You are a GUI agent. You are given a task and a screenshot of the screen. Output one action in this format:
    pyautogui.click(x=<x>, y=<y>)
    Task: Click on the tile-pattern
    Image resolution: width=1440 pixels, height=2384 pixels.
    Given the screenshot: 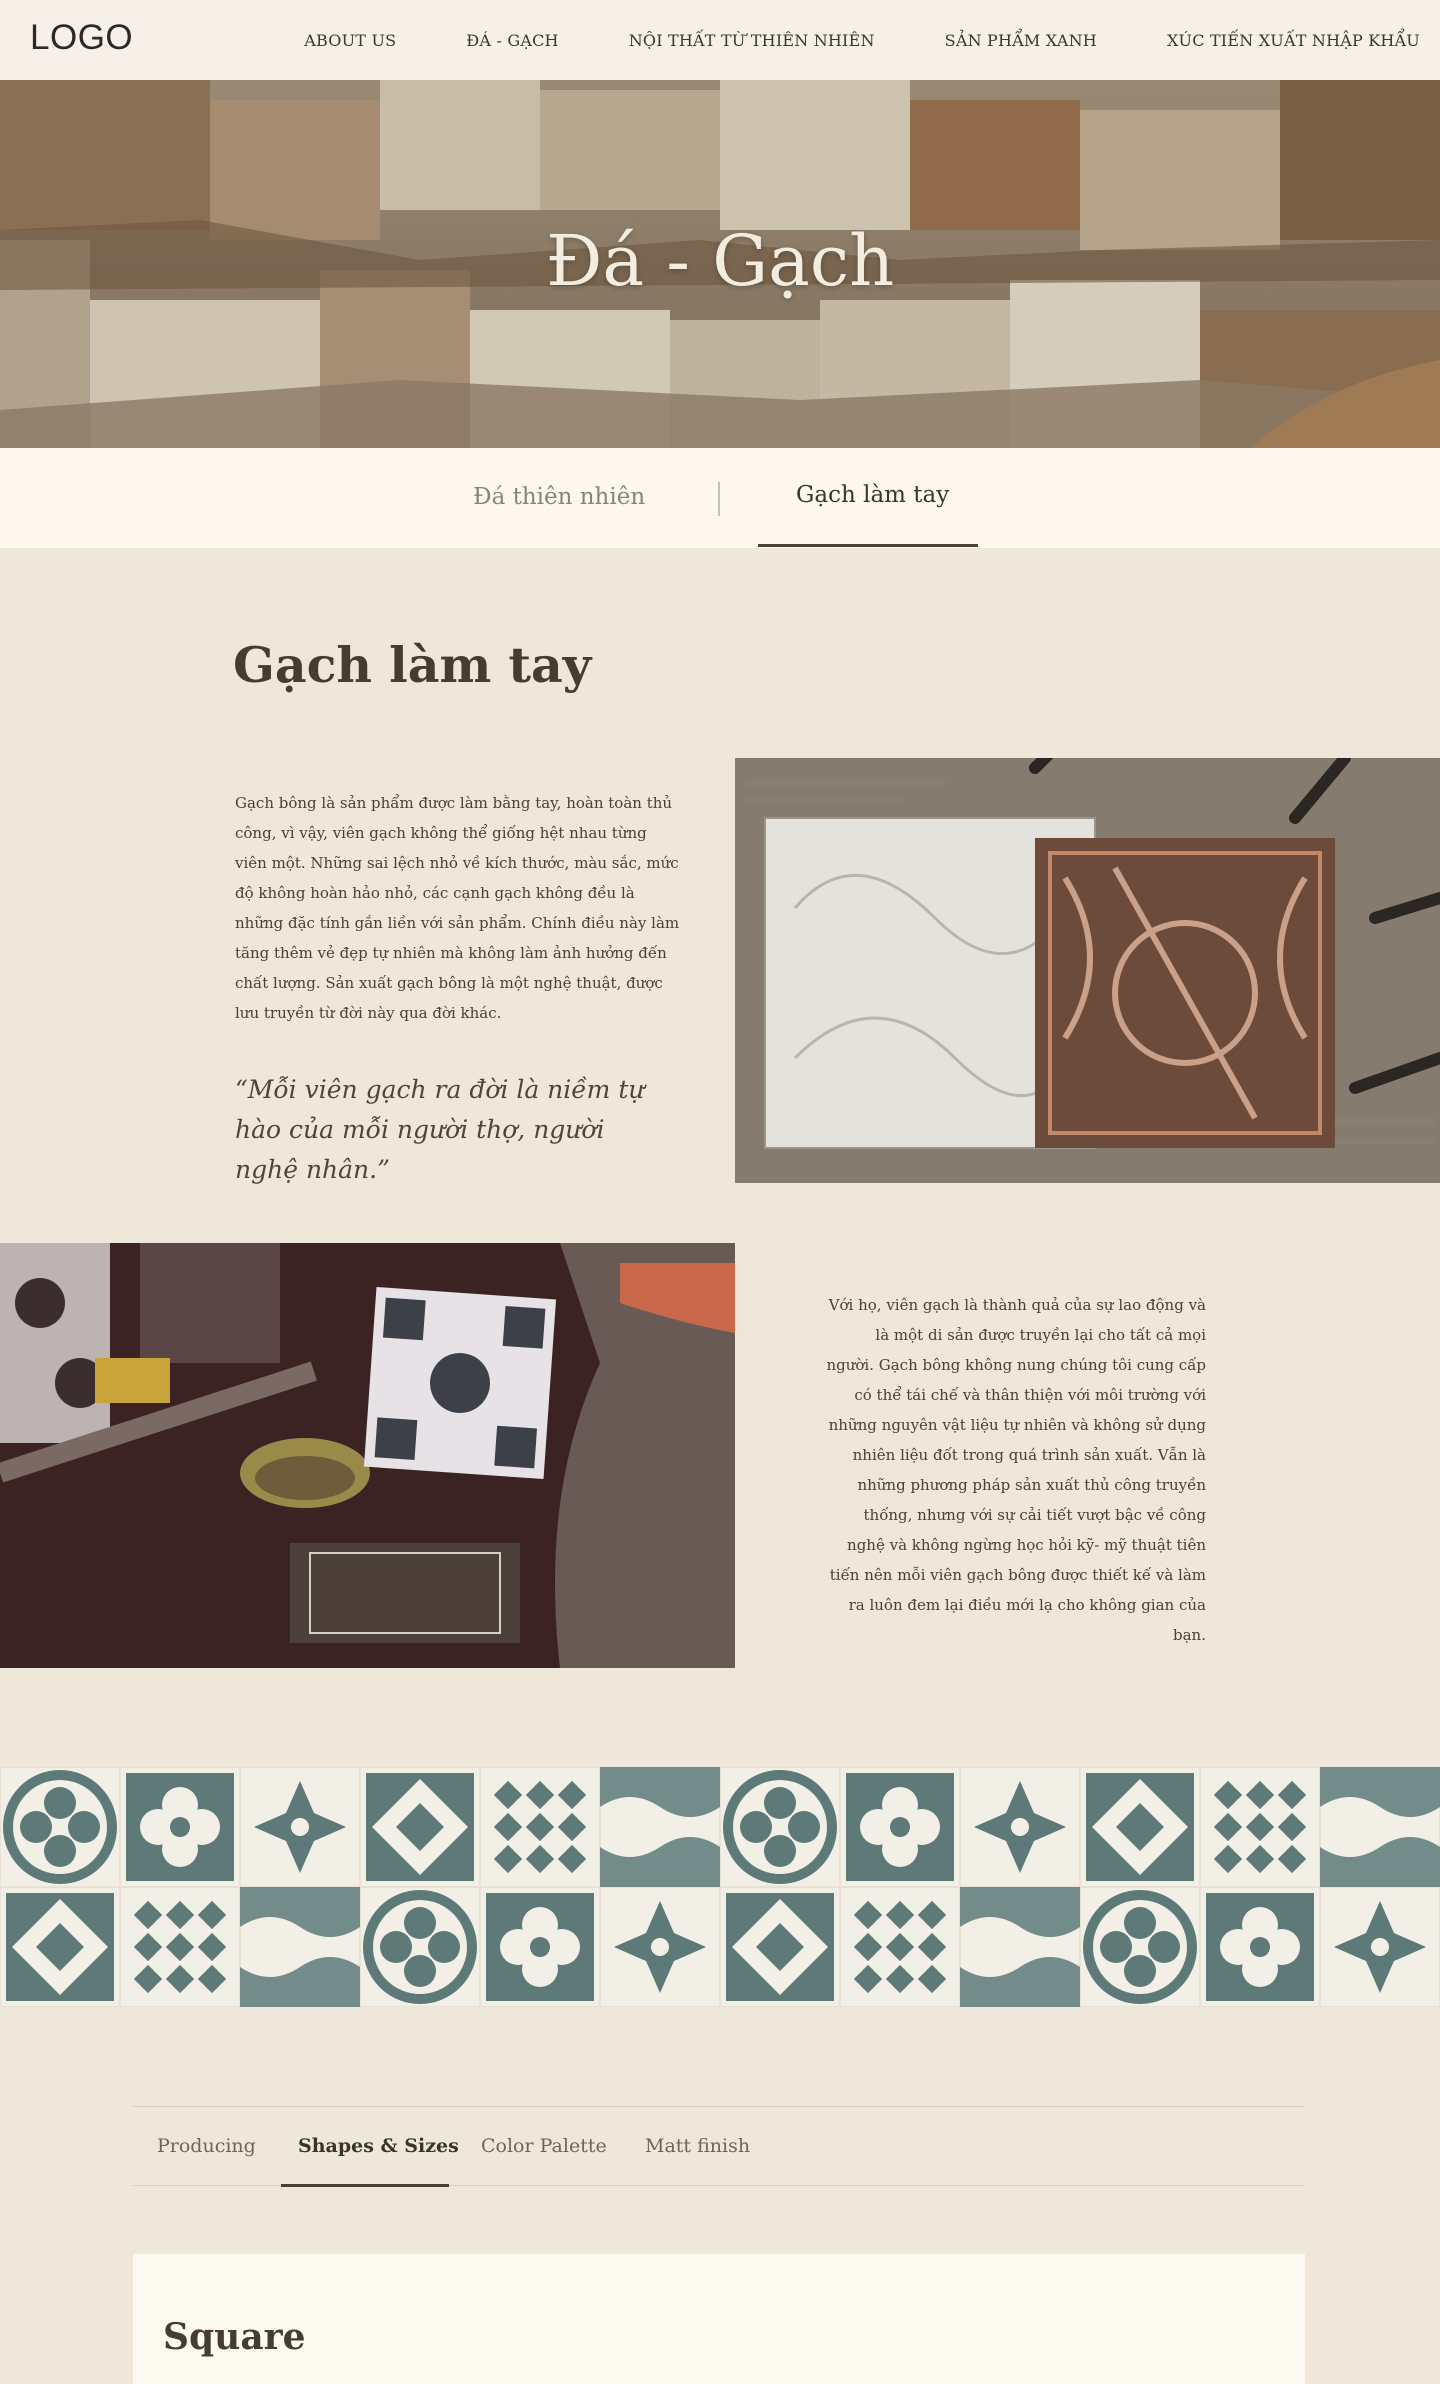 What is the action you would take?
    pyautogui.click(x=720, y=1887)
    